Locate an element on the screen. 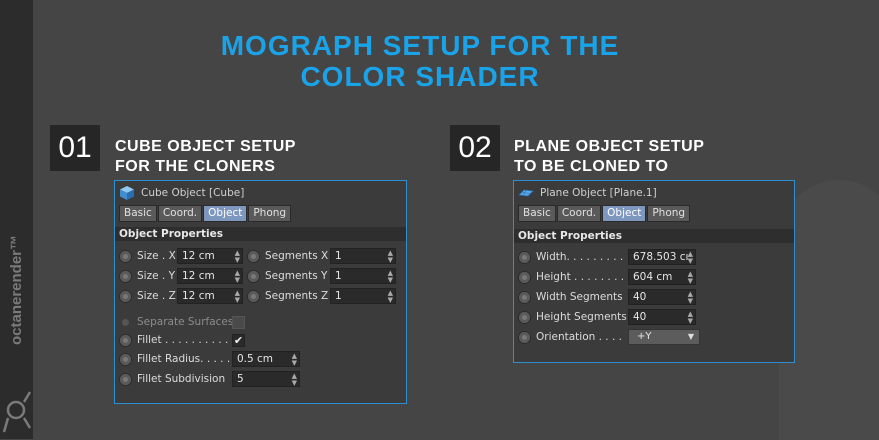 This screenshot has height=440, width=879. segments-x-field: 1 ▲ ▼ is located at coordinates (363, 256).